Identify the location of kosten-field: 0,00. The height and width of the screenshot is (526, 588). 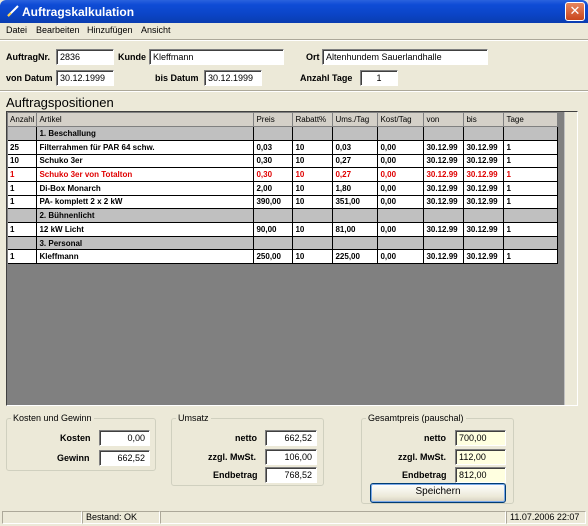
(124, 438).